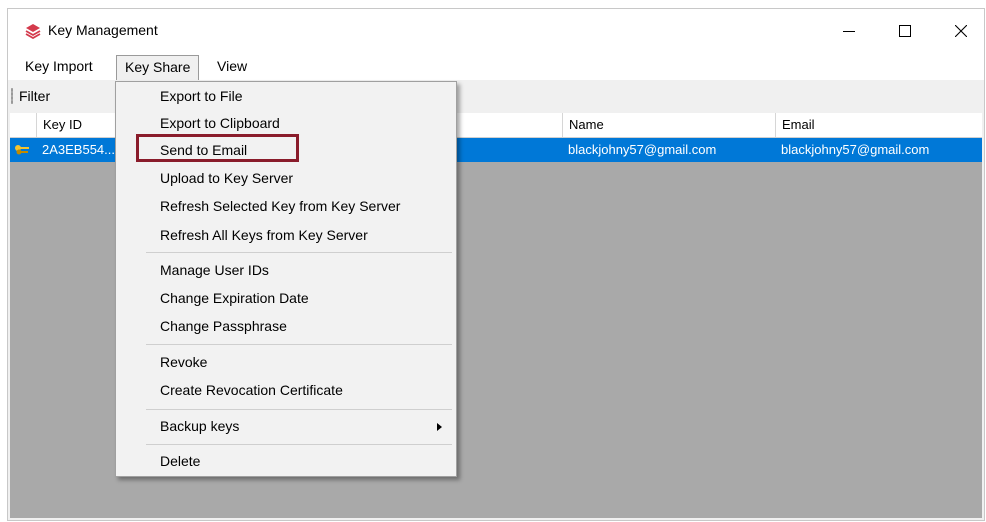  I want to click on menu-item-upload-to-key-server: Upload to Key Server, so click(226, 178).